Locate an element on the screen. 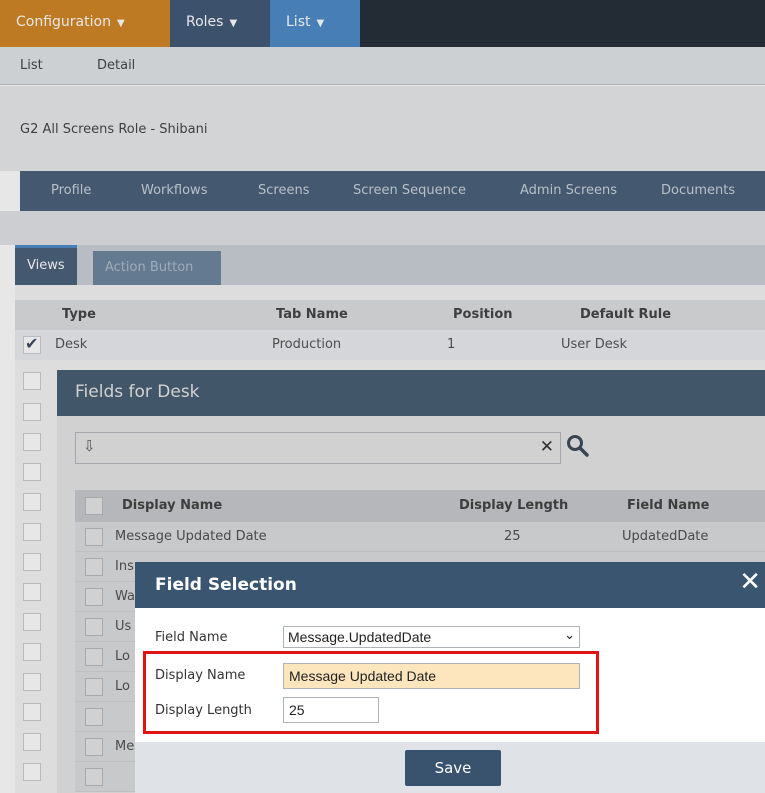 The image size is (765, 793). subnav-item-list: List is located at coordinates (31, 65).